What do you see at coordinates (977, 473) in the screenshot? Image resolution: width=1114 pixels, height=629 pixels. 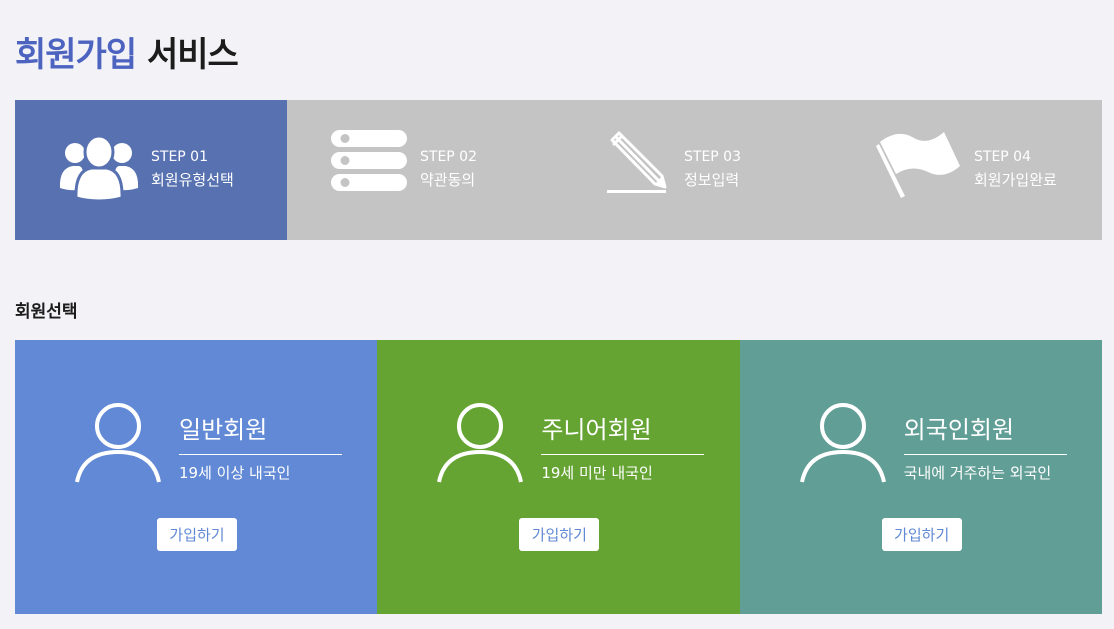 I see `card-description: 국내에 거주하는 외국인` at bounding box center [977, 473].